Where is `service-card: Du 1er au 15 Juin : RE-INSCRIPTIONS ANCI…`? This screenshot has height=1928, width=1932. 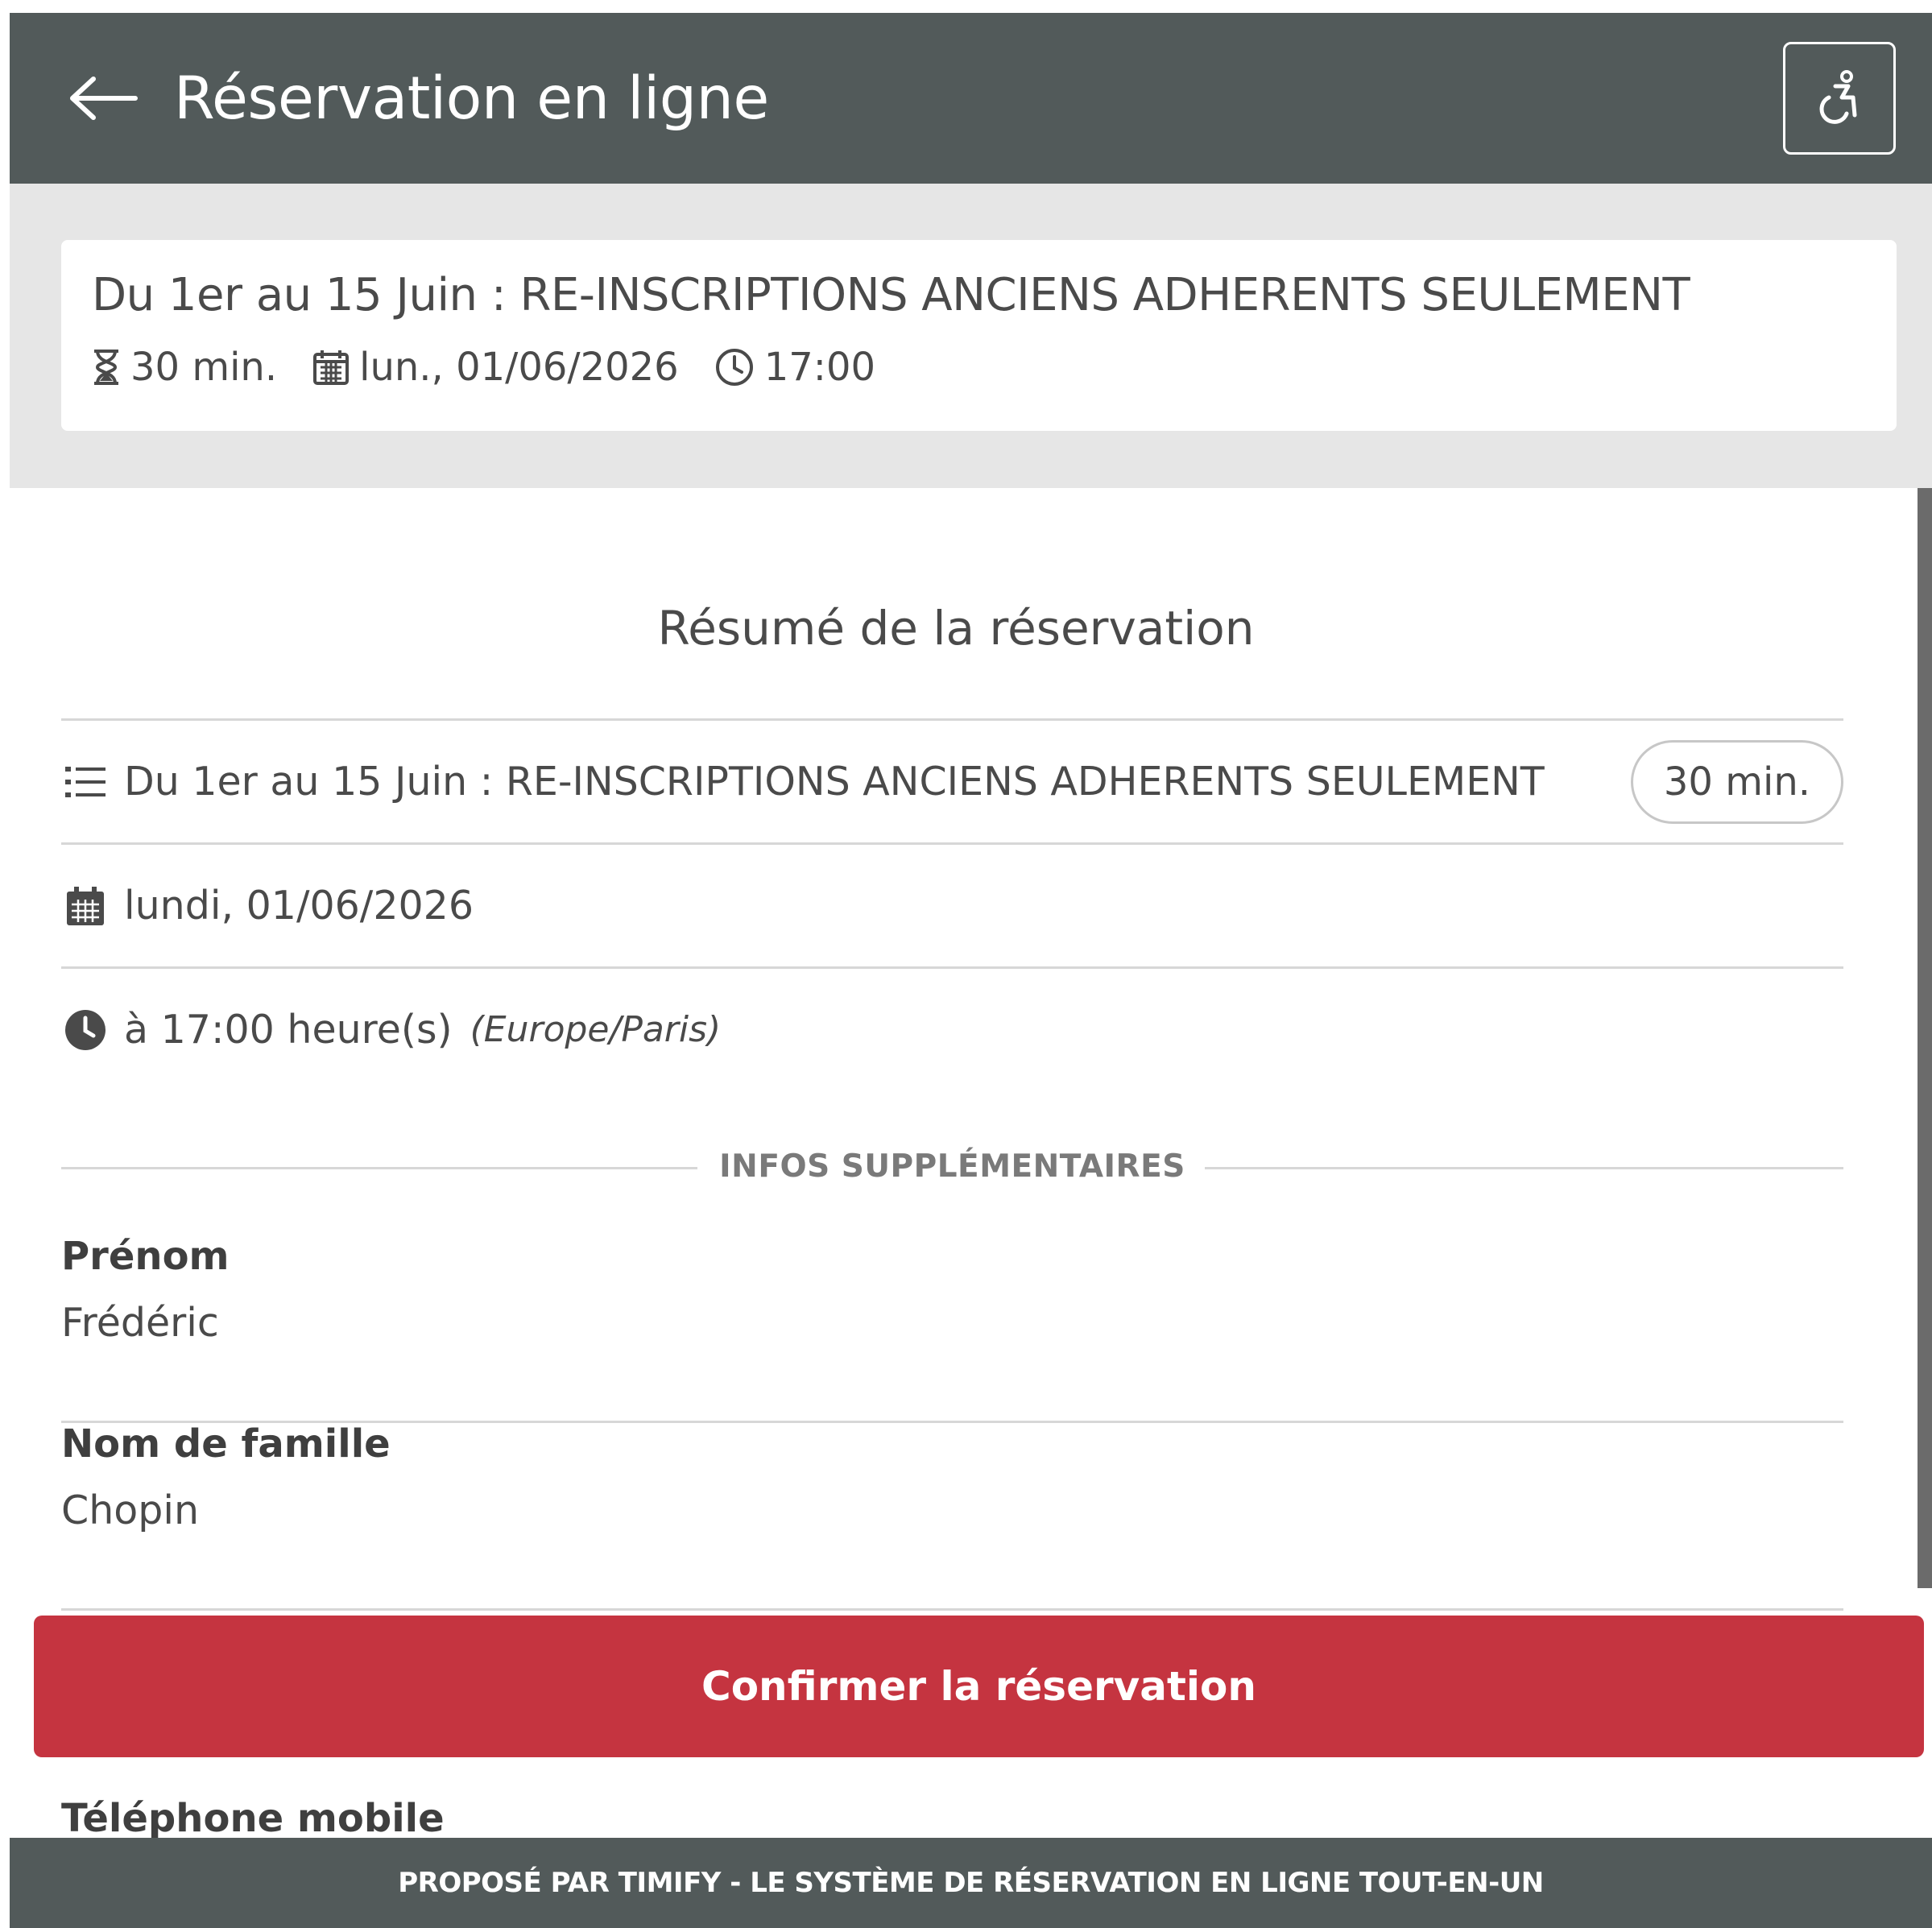
service-card: Du 1er au 15 Juin : RE-INSCRIPTIONS ANCI… is located at coordinates (979, 335).